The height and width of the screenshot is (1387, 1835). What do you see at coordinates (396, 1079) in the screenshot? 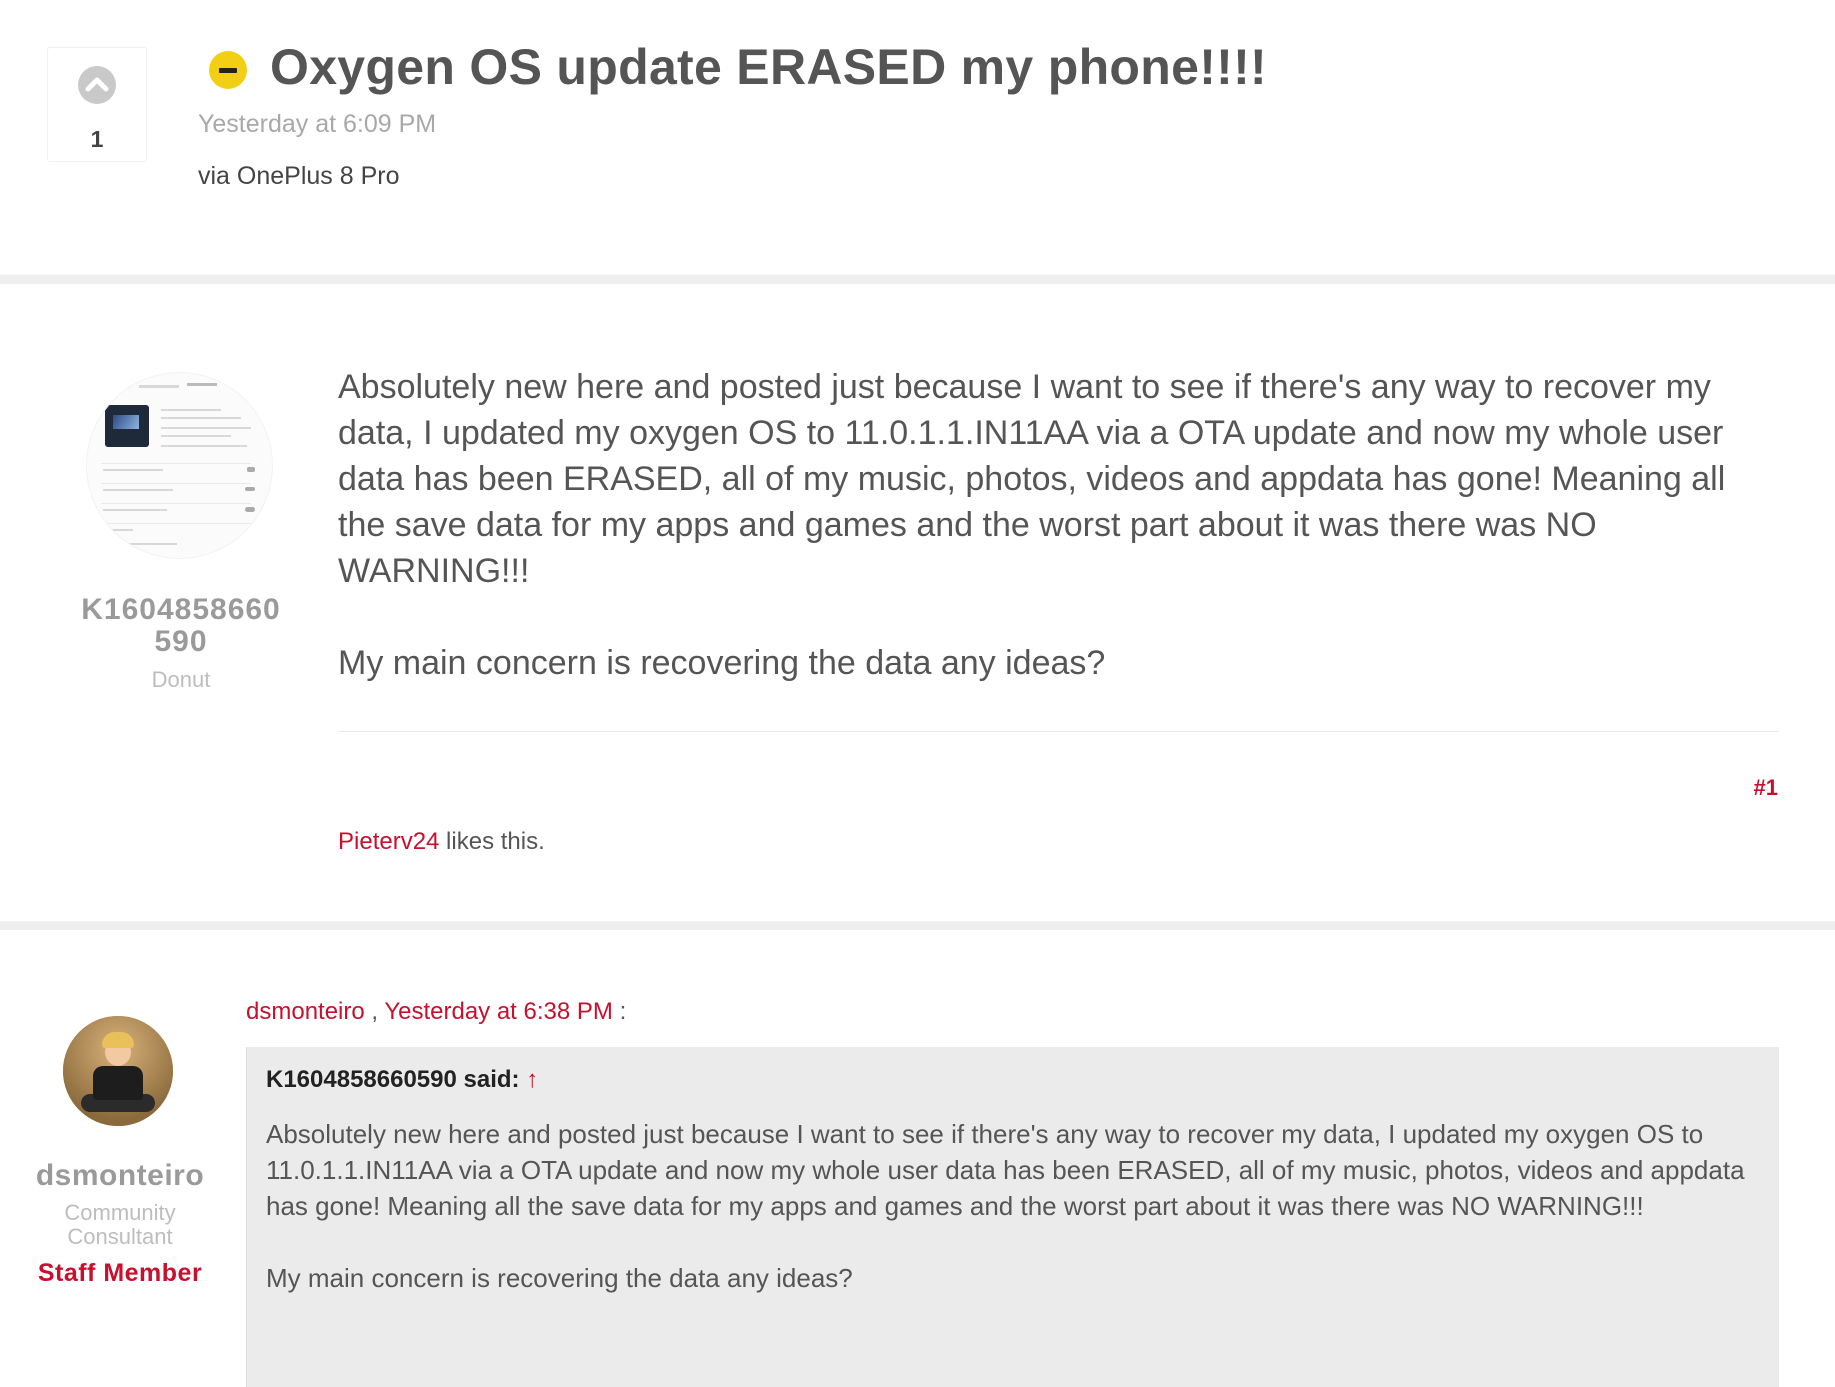
I see `quote-author: K1604858660590 said:` at bounding box center [396, 1079].